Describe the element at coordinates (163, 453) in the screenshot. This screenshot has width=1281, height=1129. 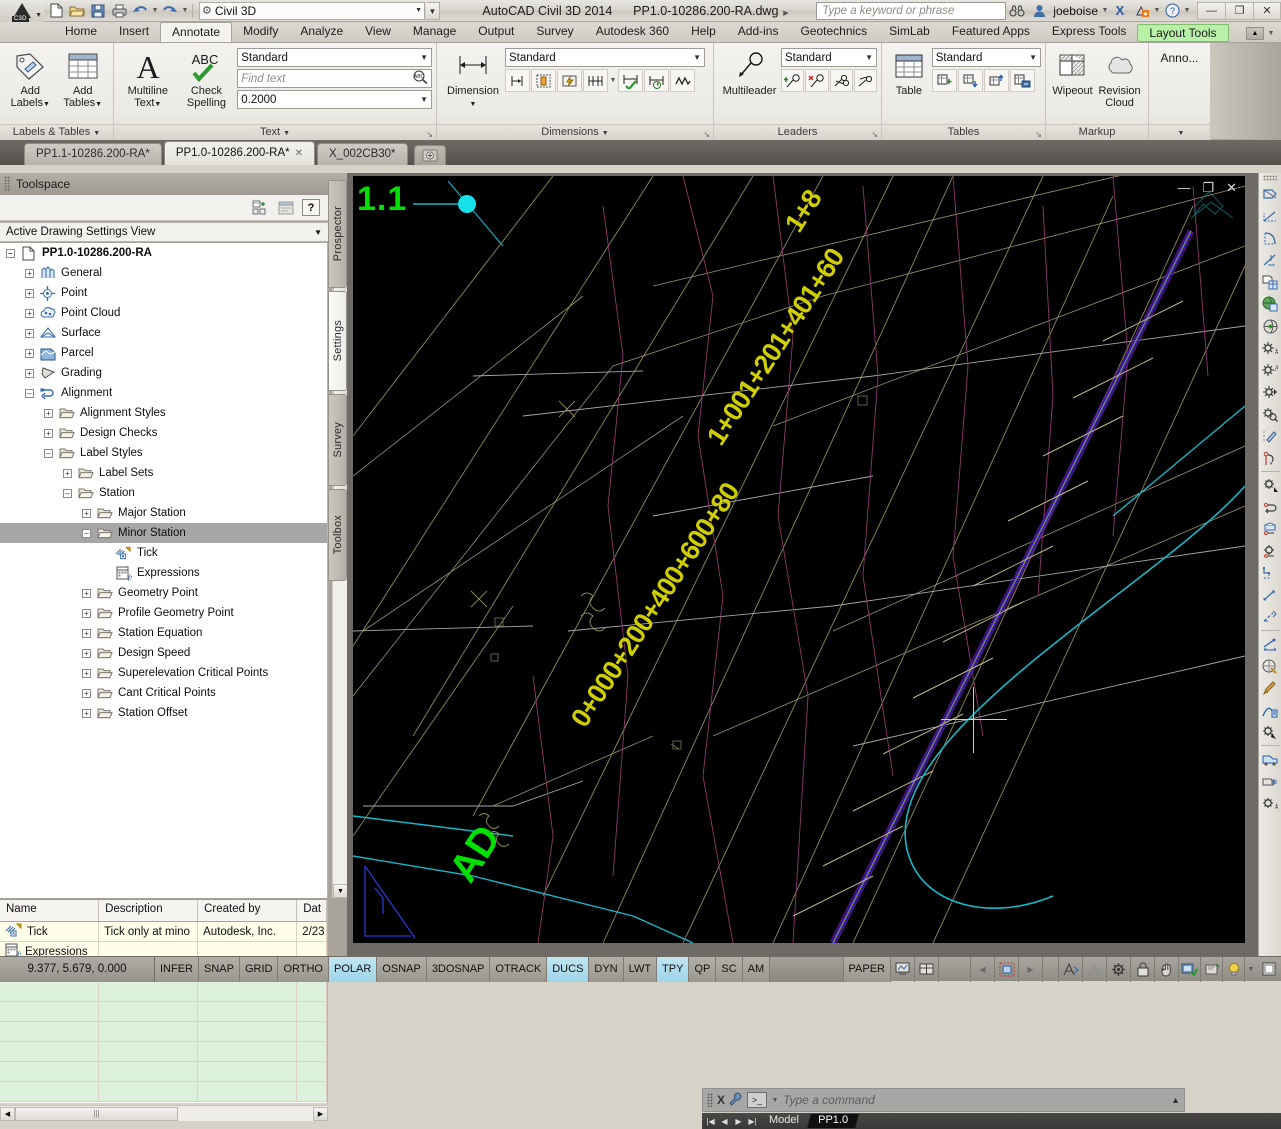
I see `tree-node-label-styles: – Label Styles` at that location.